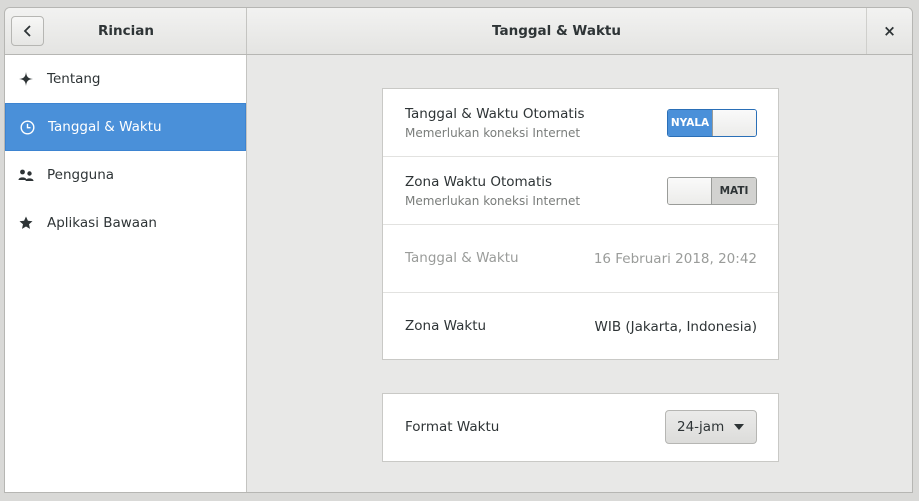 This screenshot has width=919, height=501. What do you see at coordinates (452, 427) in the screenshot?
I see `time-format-label: Format Waktu` at bounding box center [452, 427].